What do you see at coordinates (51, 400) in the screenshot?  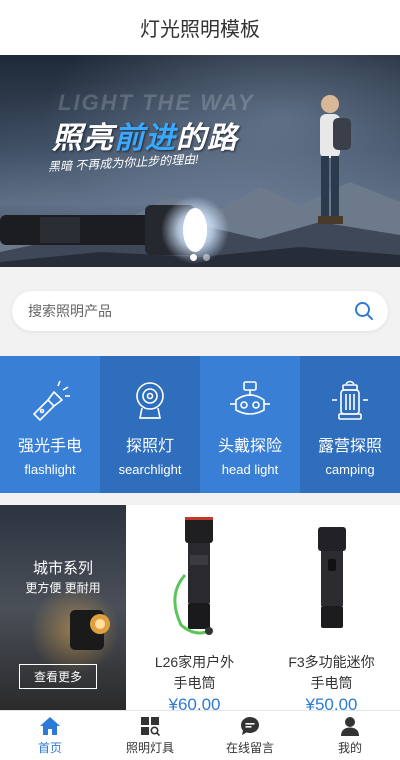 I see `flashlight-icon` at bounding box center [51, 400].